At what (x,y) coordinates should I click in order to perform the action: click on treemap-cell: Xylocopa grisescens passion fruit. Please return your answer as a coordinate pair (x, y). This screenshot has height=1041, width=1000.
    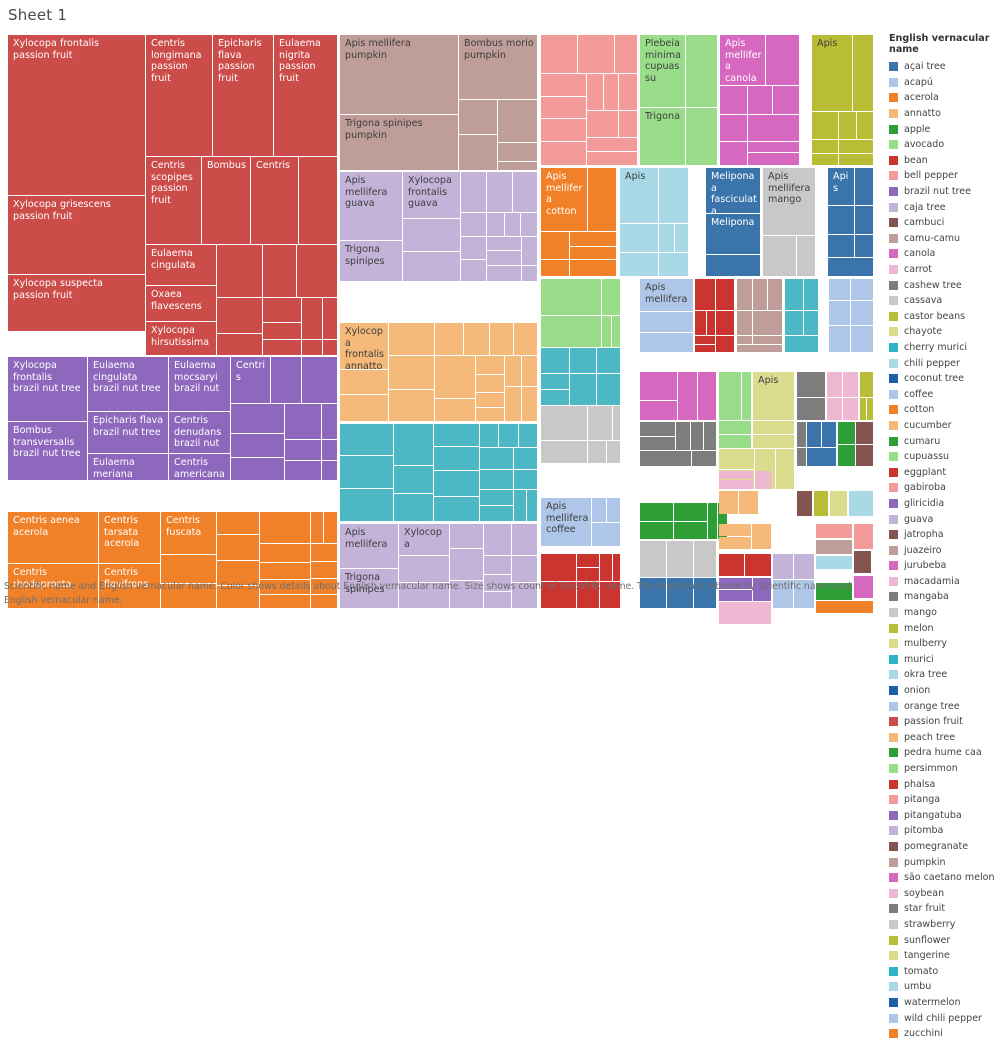
    Looking at the image, I should click on (76, 235).